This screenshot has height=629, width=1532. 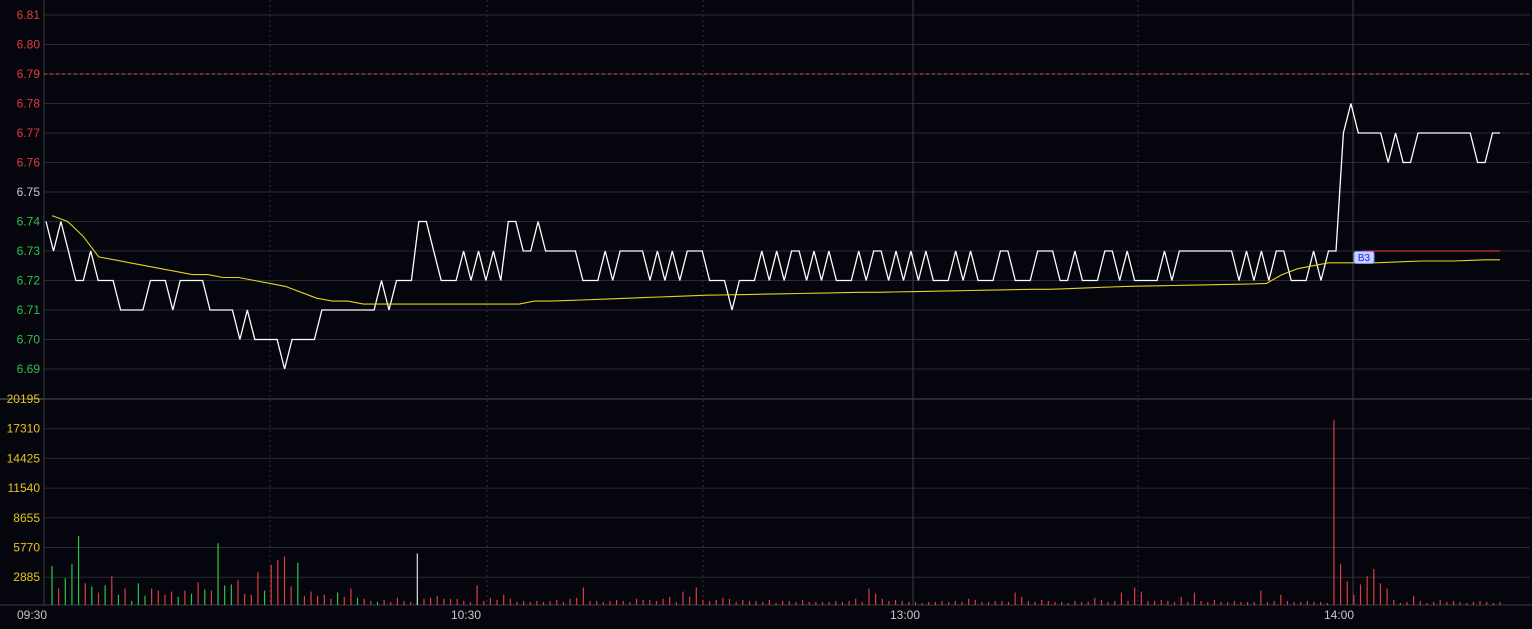 I want to click on volume-tick-label: 2885, so click(x=26, y=577).